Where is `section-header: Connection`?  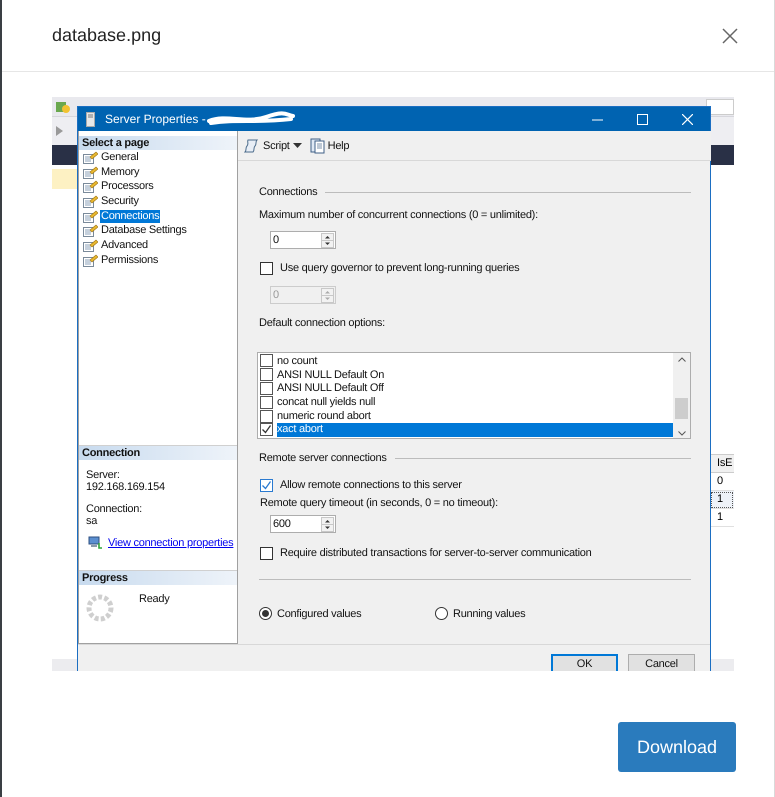 section-header: Connection is located at coordinates (158, 453).